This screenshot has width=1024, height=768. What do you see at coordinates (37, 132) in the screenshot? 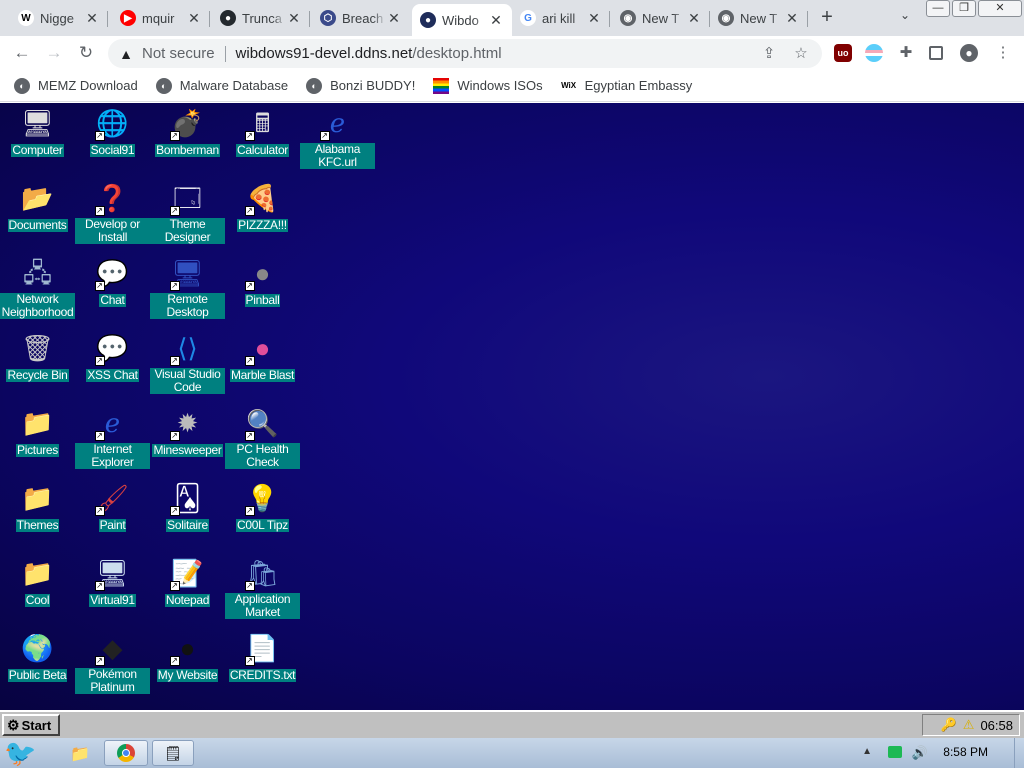
I see `desktop-icon-computer: 🖥 Computer` at bounding box center [37, 132].